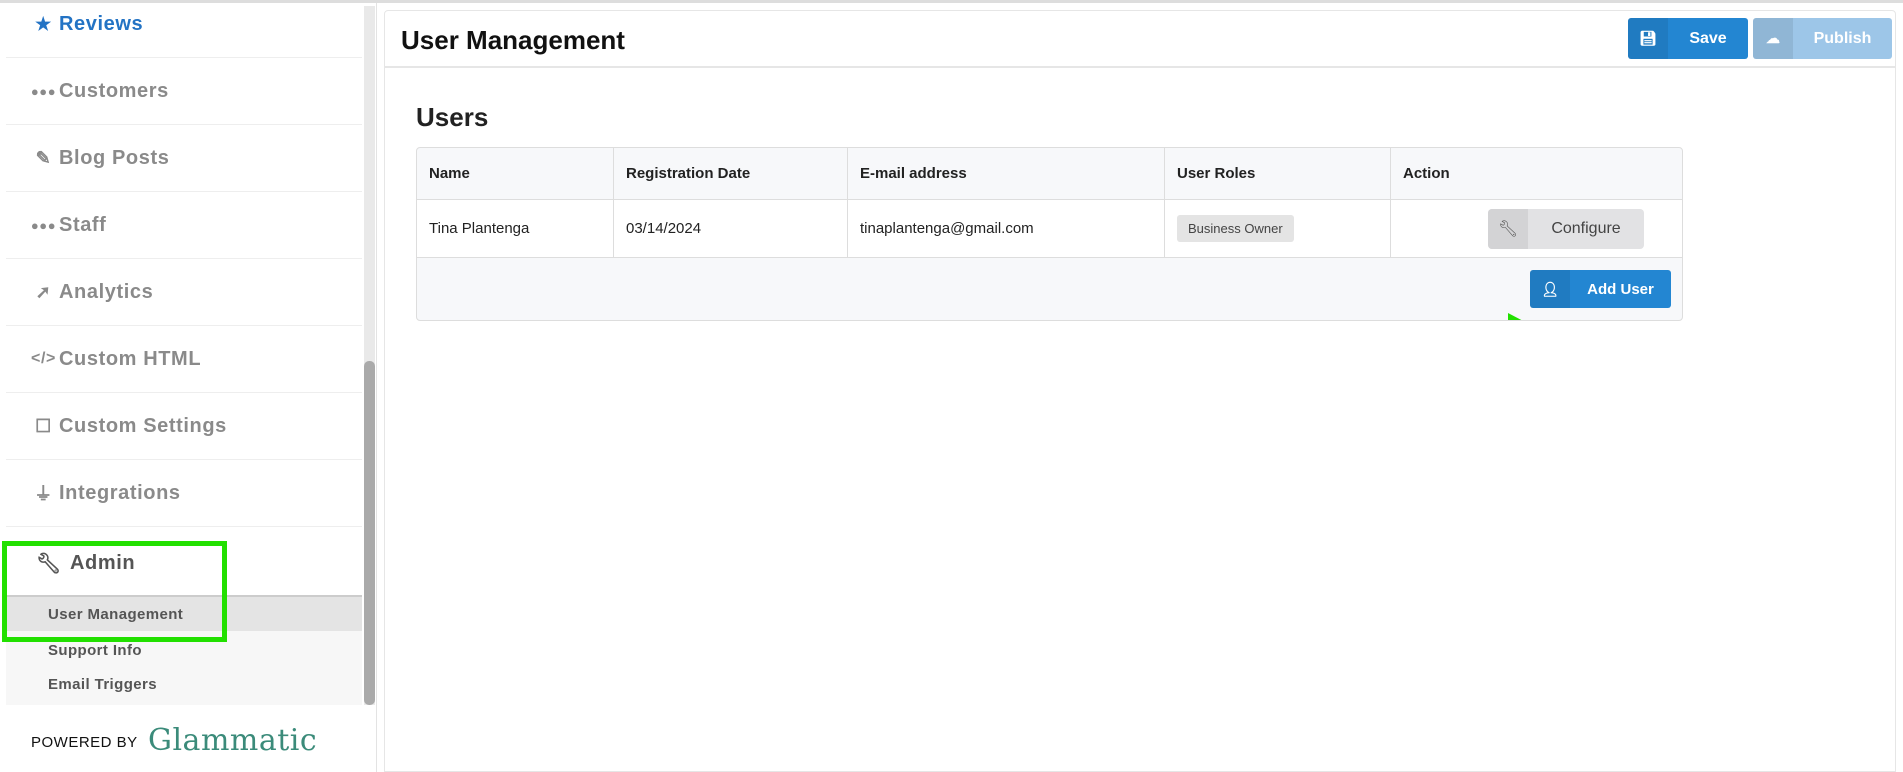  Describe the element at coordinates (84, 742) in the screenshot. I see `powered-by-label: POWERED BY` at that location.